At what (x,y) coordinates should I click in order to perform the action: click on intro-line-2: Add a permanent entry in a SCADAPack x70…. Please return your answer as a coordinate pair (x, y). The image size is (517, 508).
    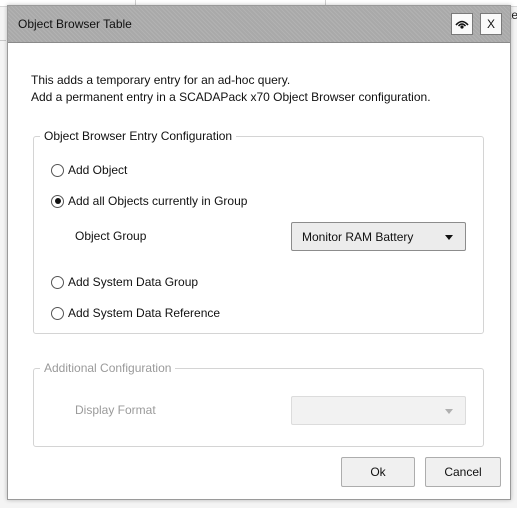
    Looking at the image, I should click on (231, 97).